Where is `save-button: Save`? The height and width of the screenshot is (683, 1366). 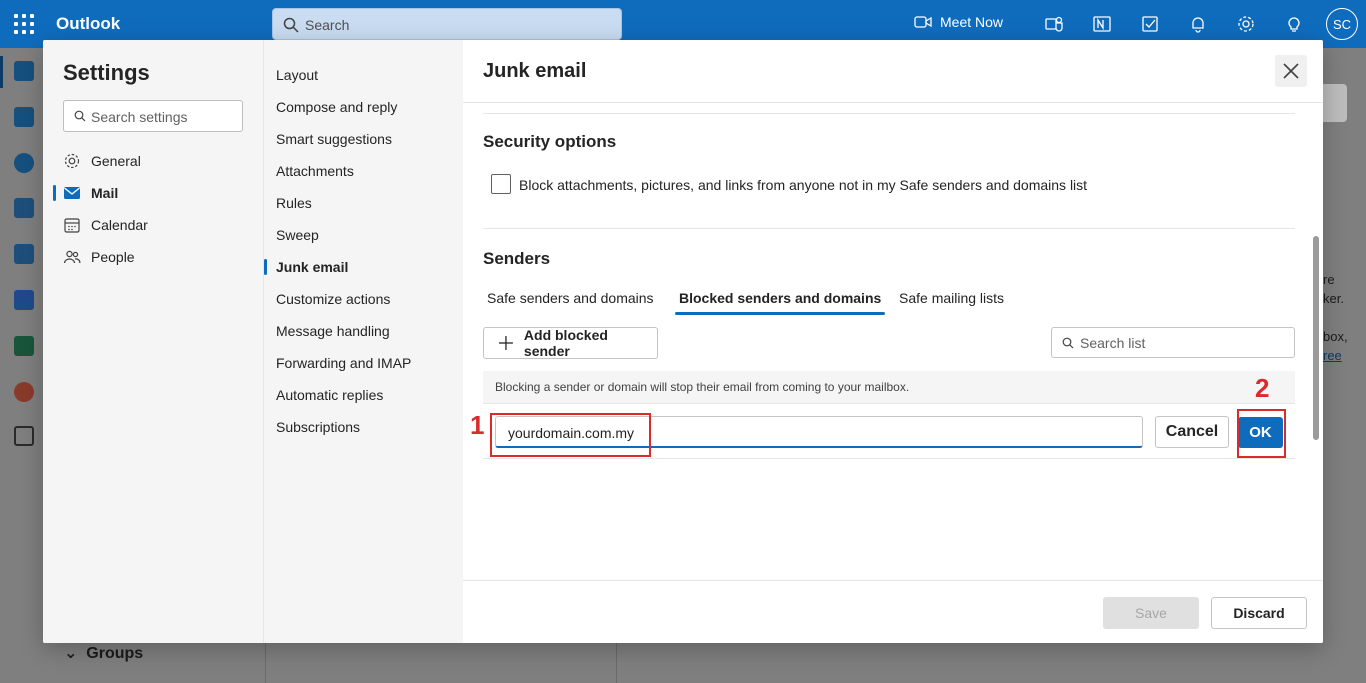
save-button: Save is located at coordinates (1151, 613).